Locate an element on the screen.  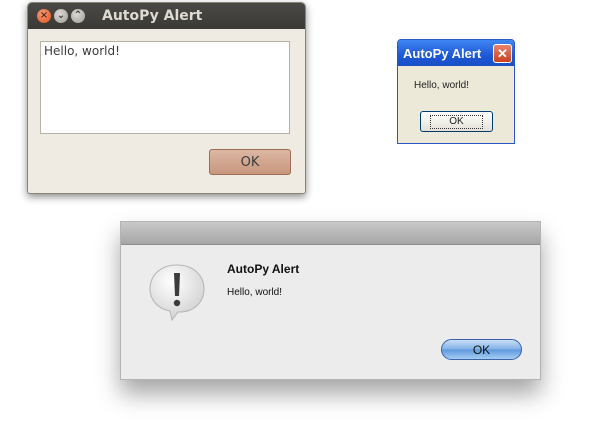
mac-titlebar is located at coordinates (330, 233).